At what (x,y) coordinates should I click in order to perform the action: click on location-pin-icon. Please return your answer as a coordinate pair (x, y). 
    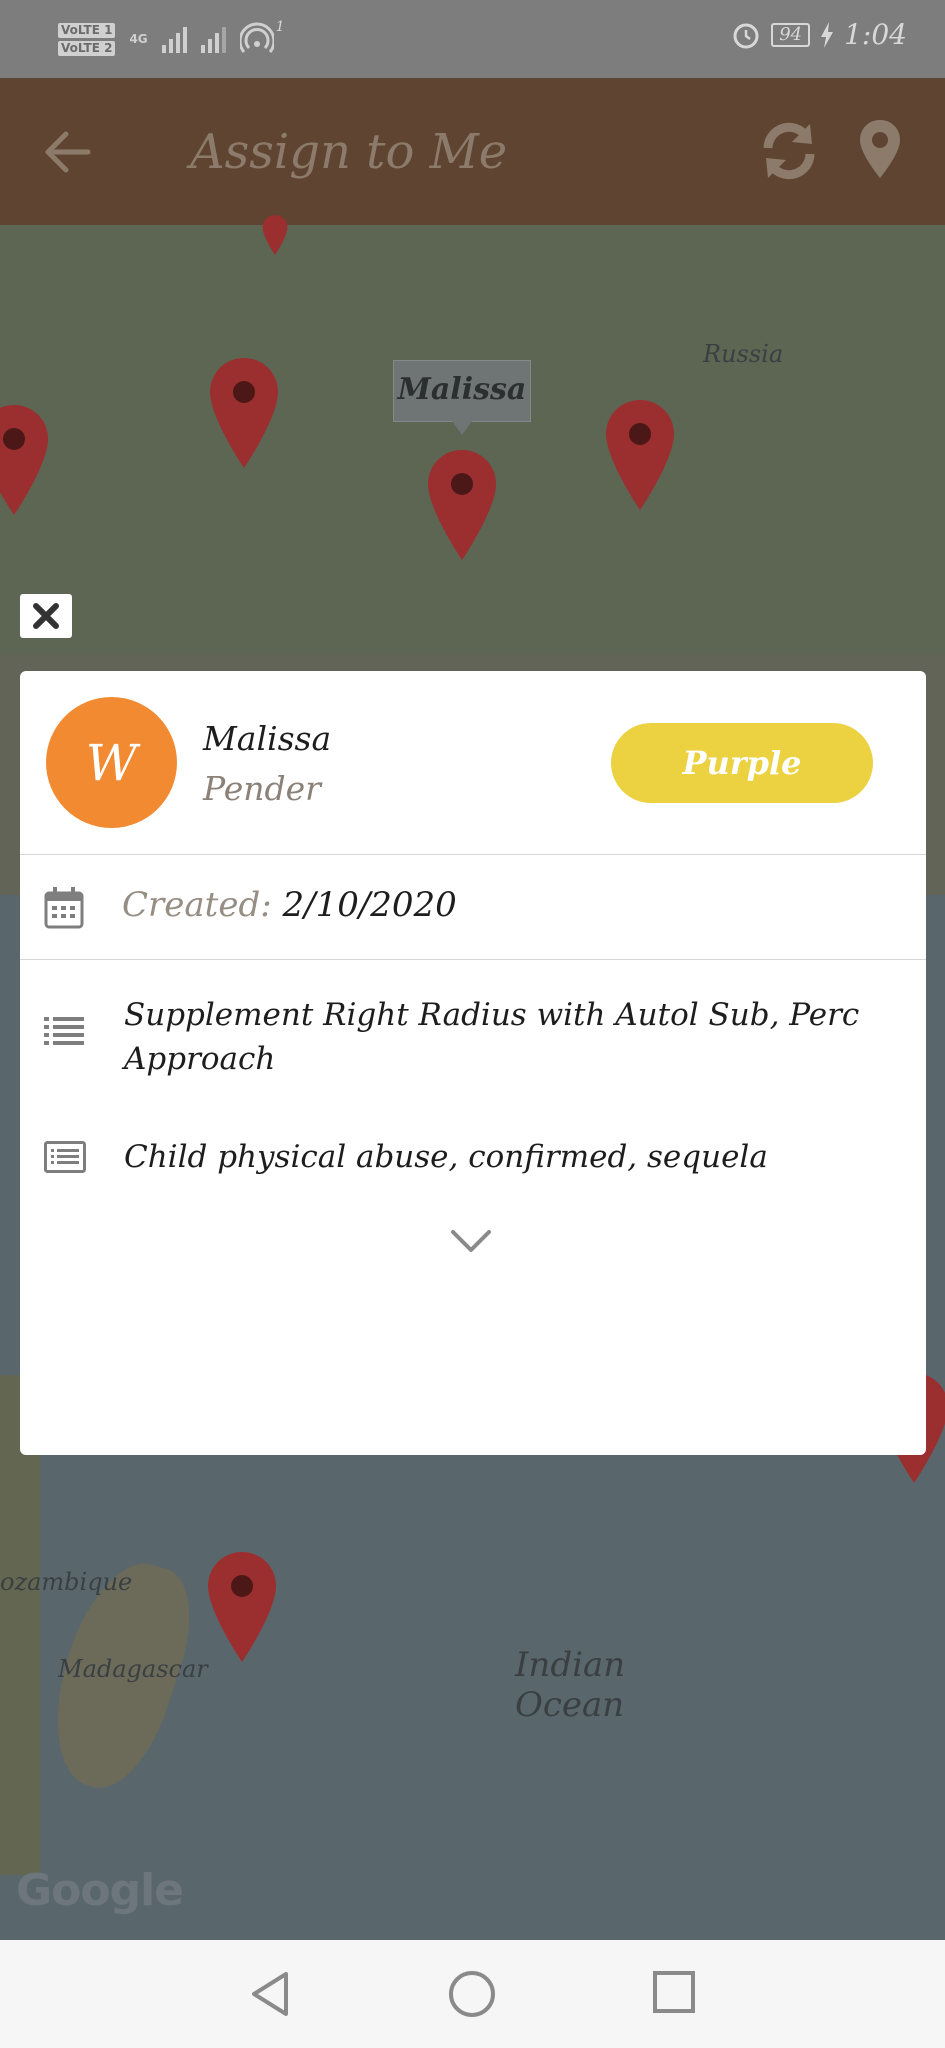
    Looking at the image, I should click on (880, 149).